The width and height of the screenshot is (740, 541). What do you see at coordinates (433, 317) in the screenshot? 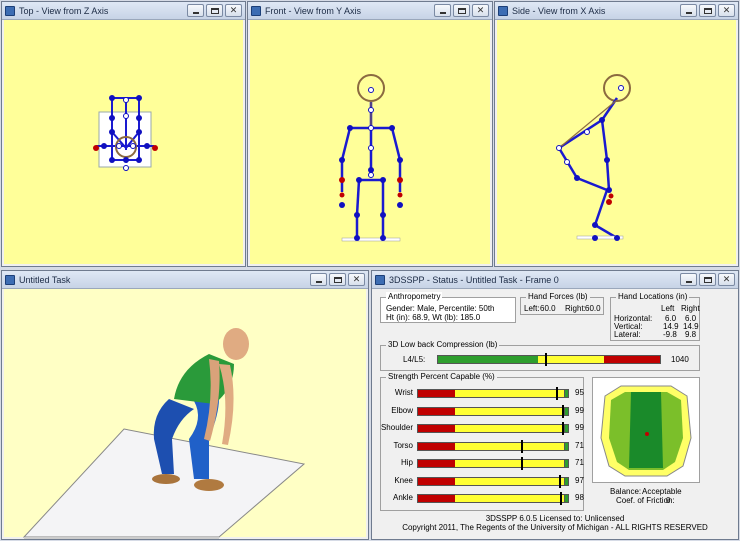
I see `anthropometry-line2: Ht (in): 68.9, Wt (lb): 185.0` at bounding box center [433, 317].